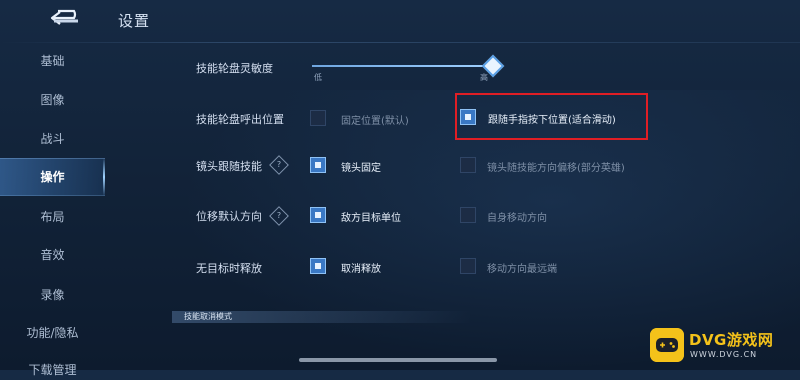 This screenshot has height=380, width=800. Describe the element at coordinates (229, 166) in the screenshot. I see `camera-follow-label: 镜头跟随技能` at that location.